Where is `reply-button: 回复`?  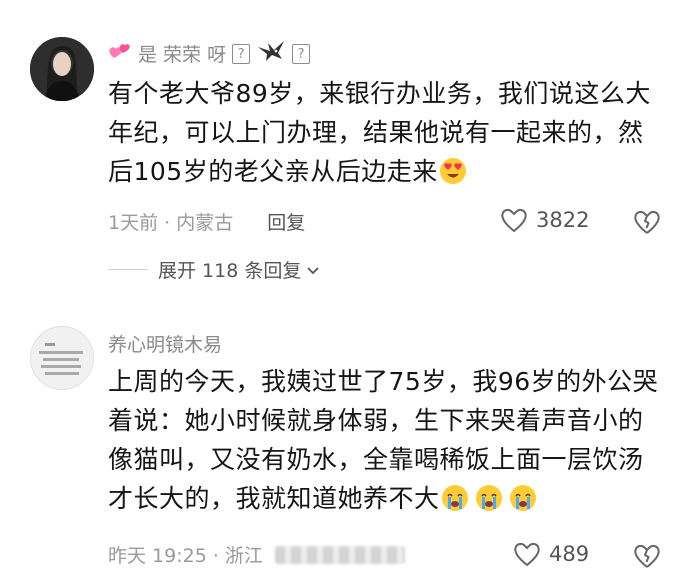 reply-button: 回复 is located at coordinates (286, 221).